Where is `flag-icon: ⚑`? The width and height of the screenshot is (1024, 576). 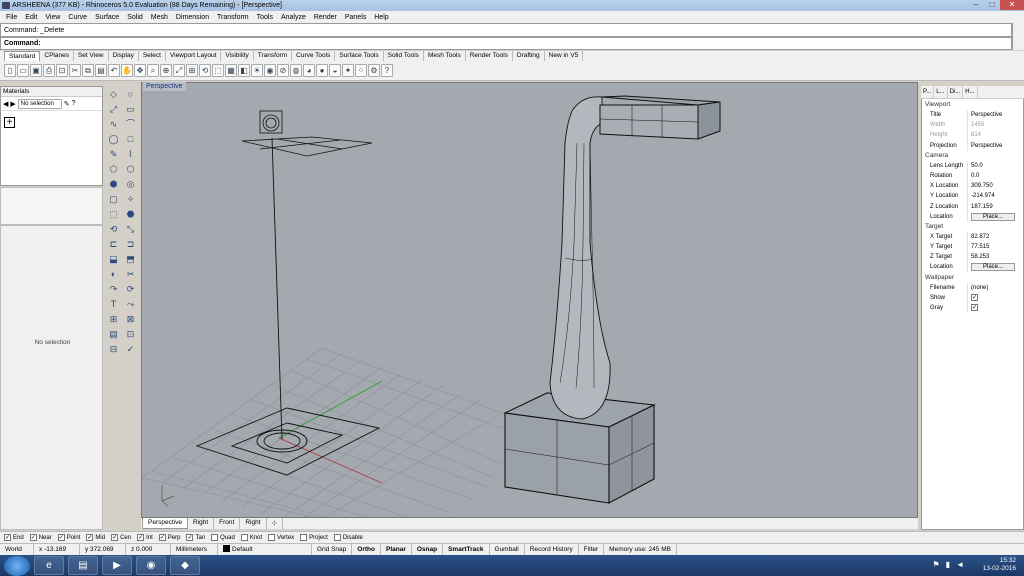
flag-icon: ⚑ is located at coordinates (936, 564).